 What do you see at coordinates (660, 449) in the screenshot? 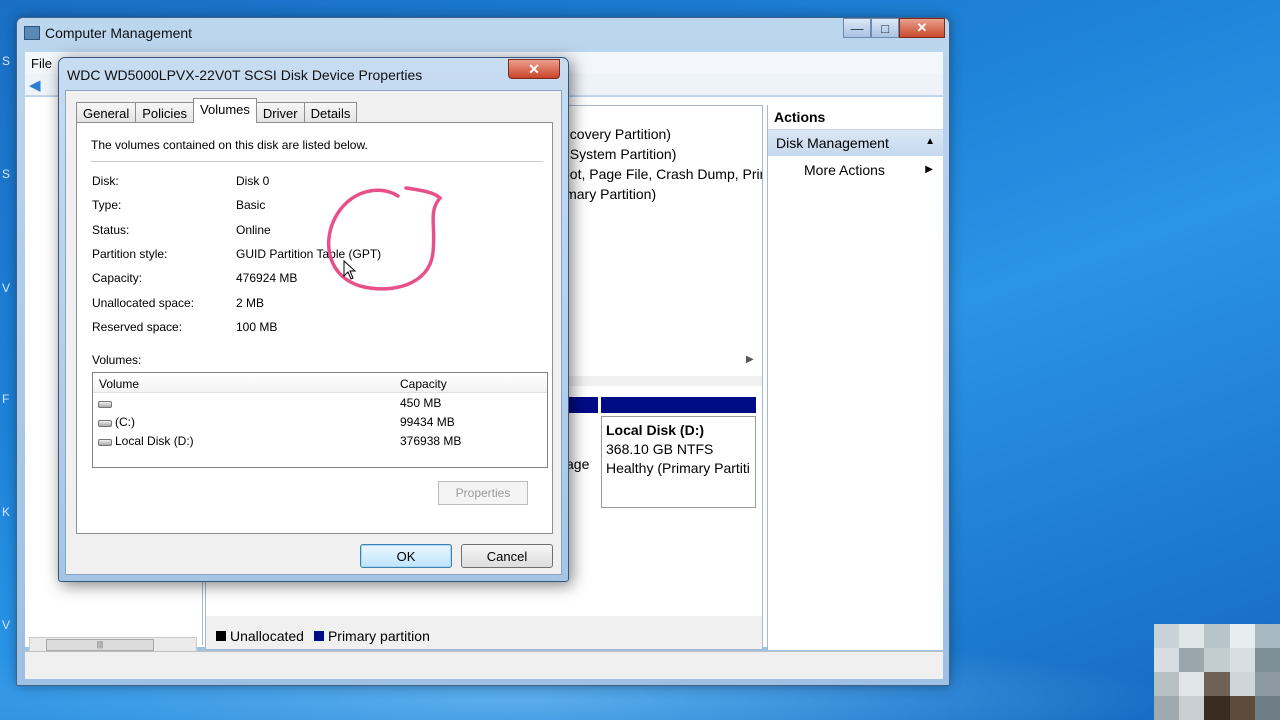
I see `partition-d-size: 368.10 GB NTFS` at bounding box center [660, 449].